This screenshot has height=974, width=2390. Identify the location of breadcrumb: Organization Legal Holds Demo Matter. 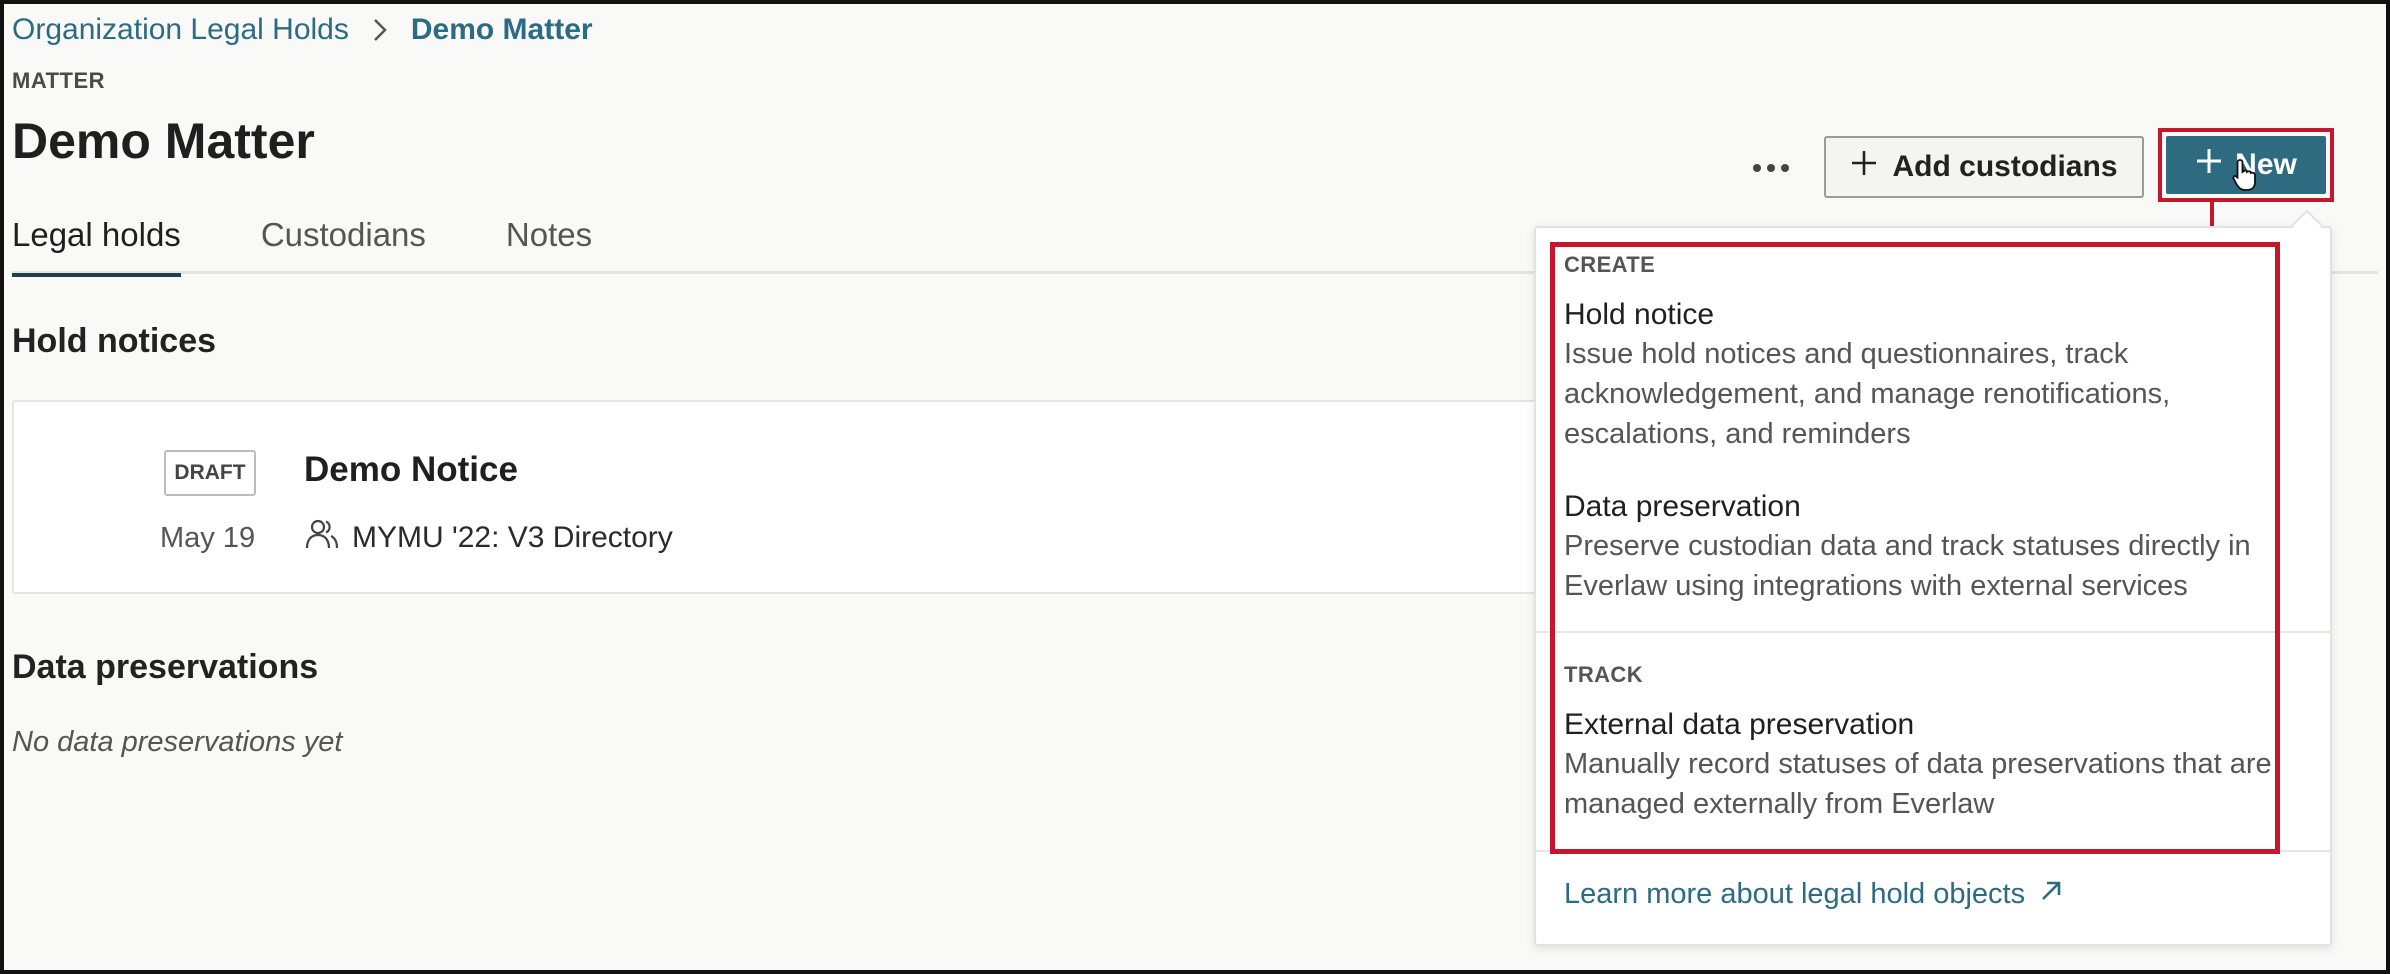
(302, 30).